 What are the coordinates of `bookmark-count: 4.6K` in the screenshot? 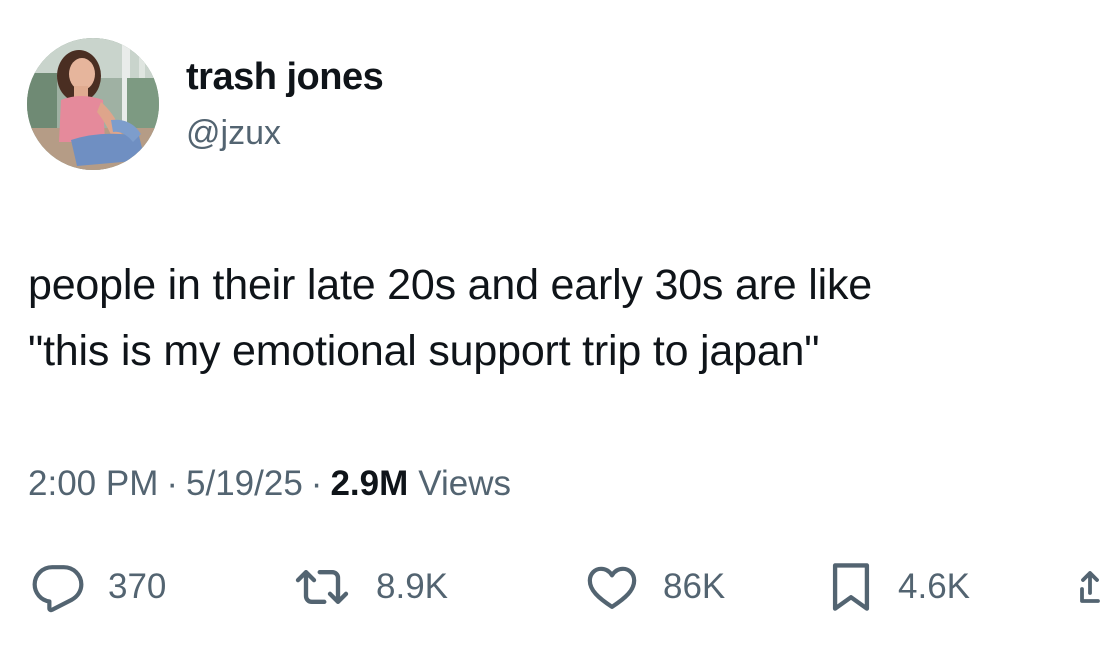 It's located at (934, 586).